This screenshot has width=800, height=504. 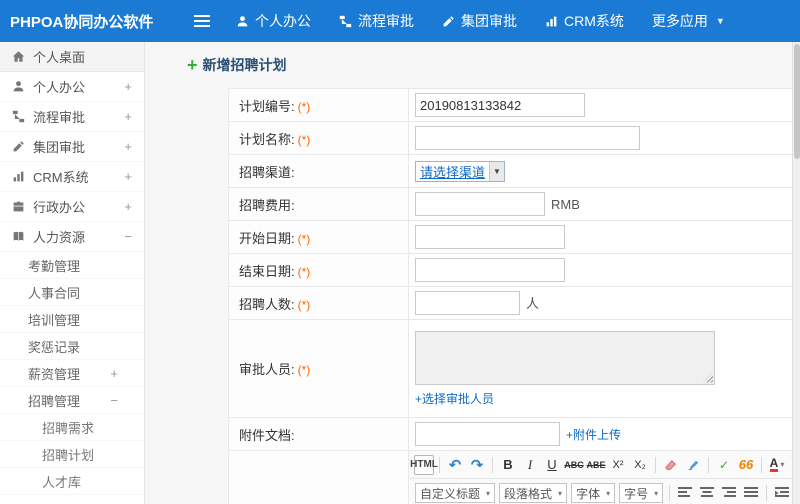 What do you see at coordinates (724, 465) in the screenshot?
I see `spellcheck-icon: ✓` at bounding box center [724, 465].